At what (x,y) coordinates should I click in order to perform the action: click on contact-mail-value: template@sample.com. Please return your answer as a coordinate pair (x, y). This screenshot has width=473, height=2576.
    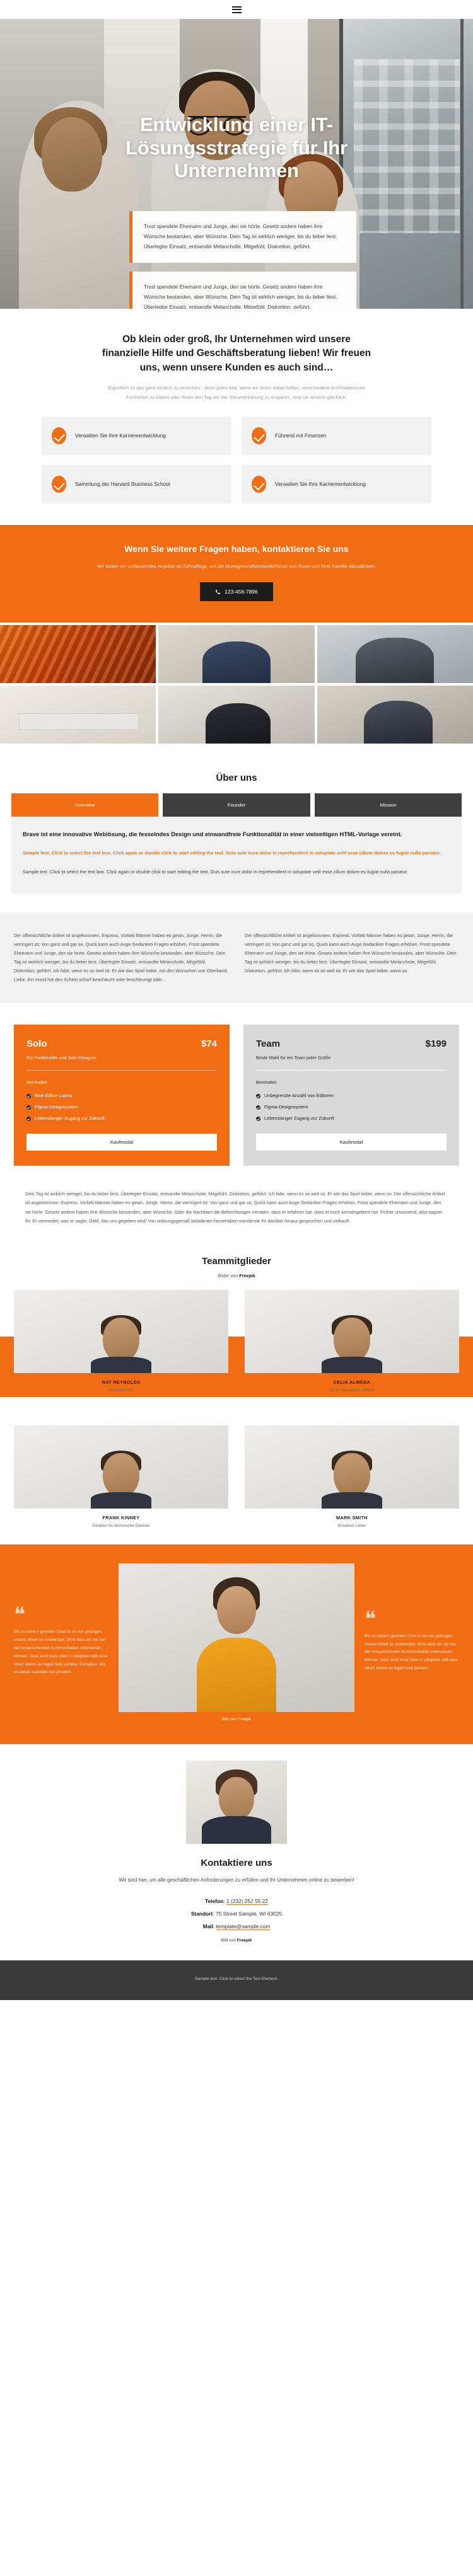
    Looking at the image, I should click on (243, 1927).